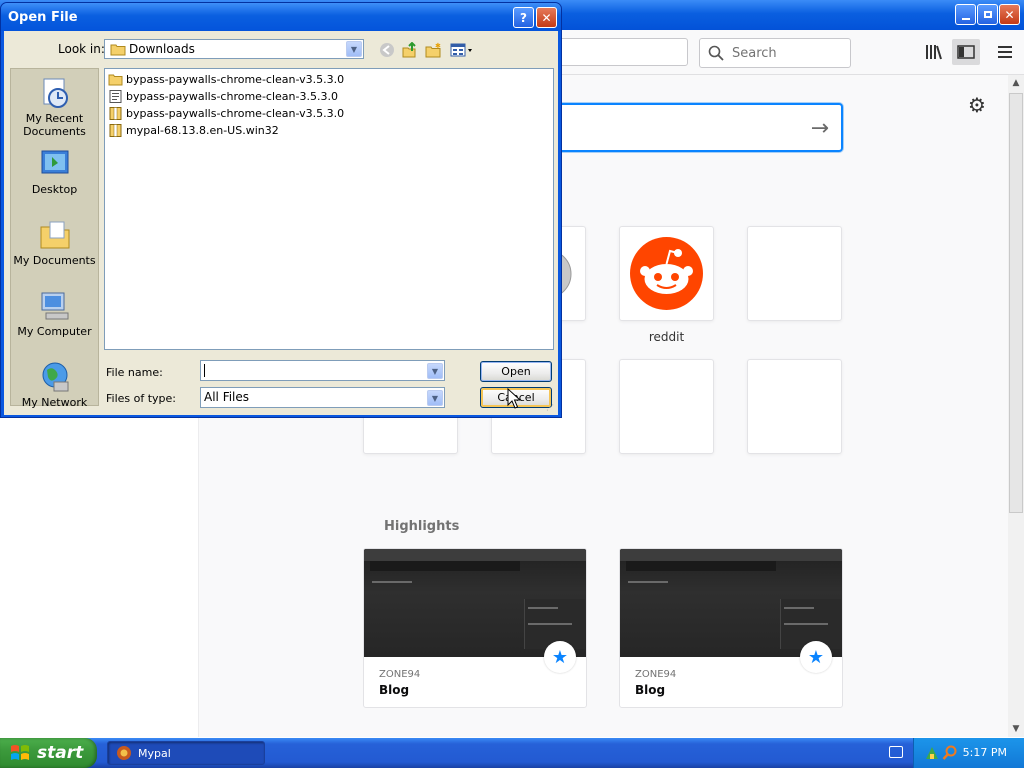 This screenshot has width=1024, height=768. Describe the element at coordinates (614, 52) in the screenshot. I see `url-bar` at that location.